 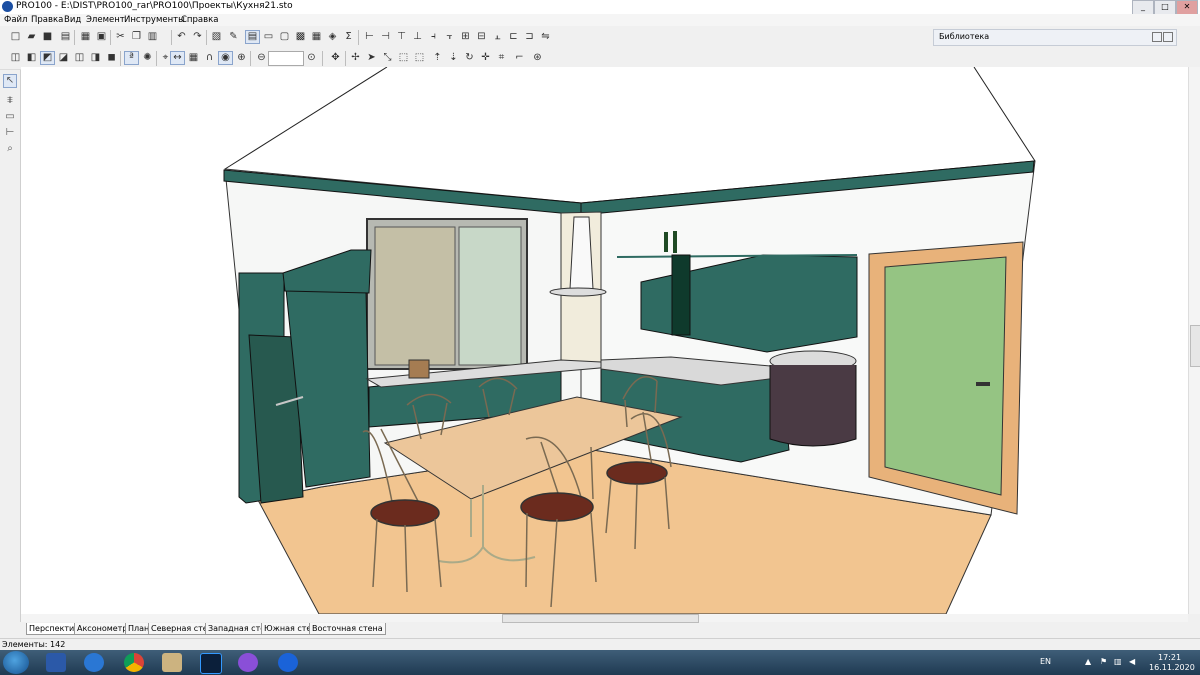 I want to click on undo-icon: ↶, so click(x=181, y=37).